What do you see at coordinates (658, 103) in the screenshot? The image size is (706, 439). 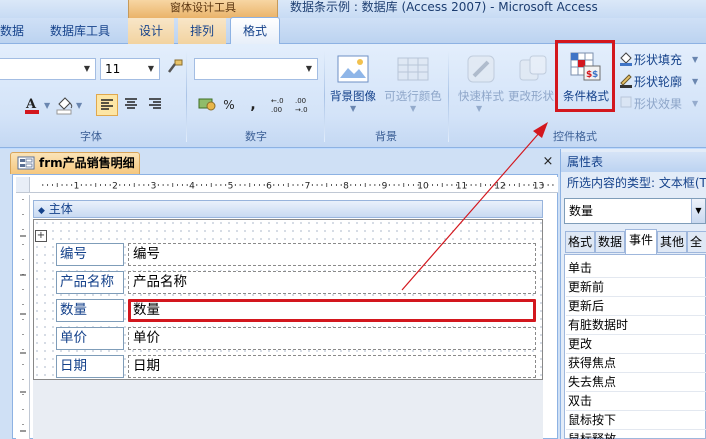 I see `shape-effects-button: 形状效果` at bounding box center [658, 103].